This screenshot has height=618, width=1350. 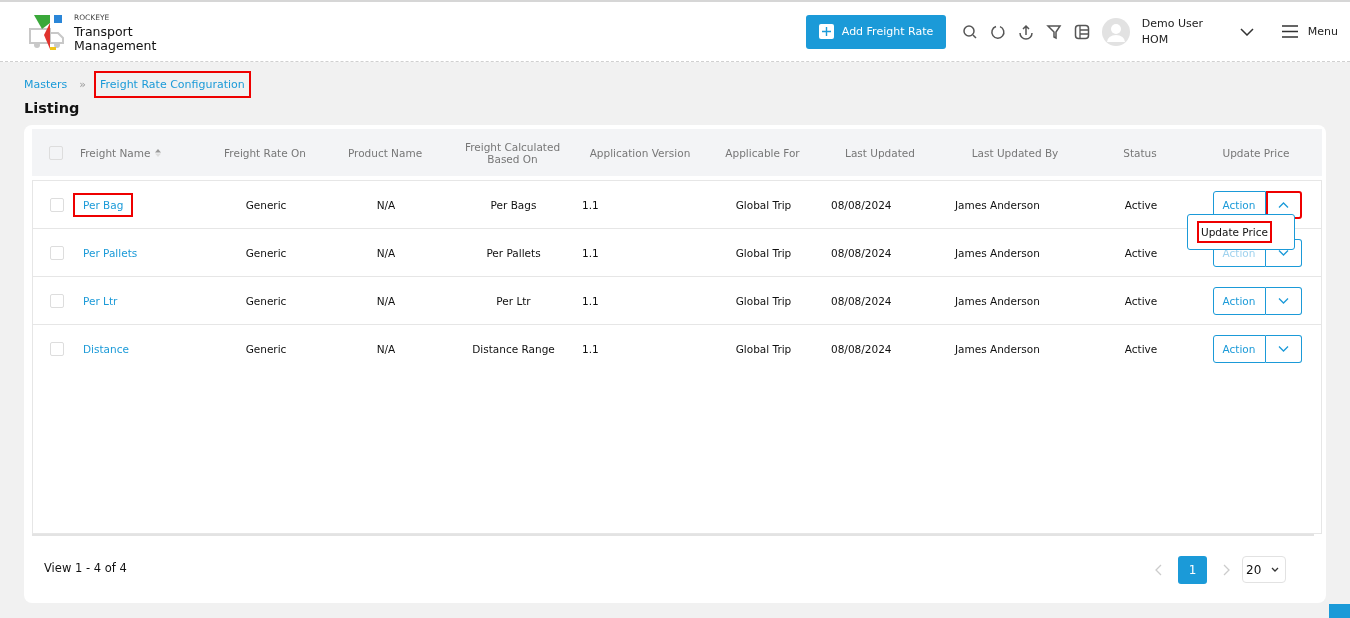 What do you see at coordinates (1015, 152) in the screenshot?
I see `column-header: Last Updated By` at bounding box center [1015, 152].